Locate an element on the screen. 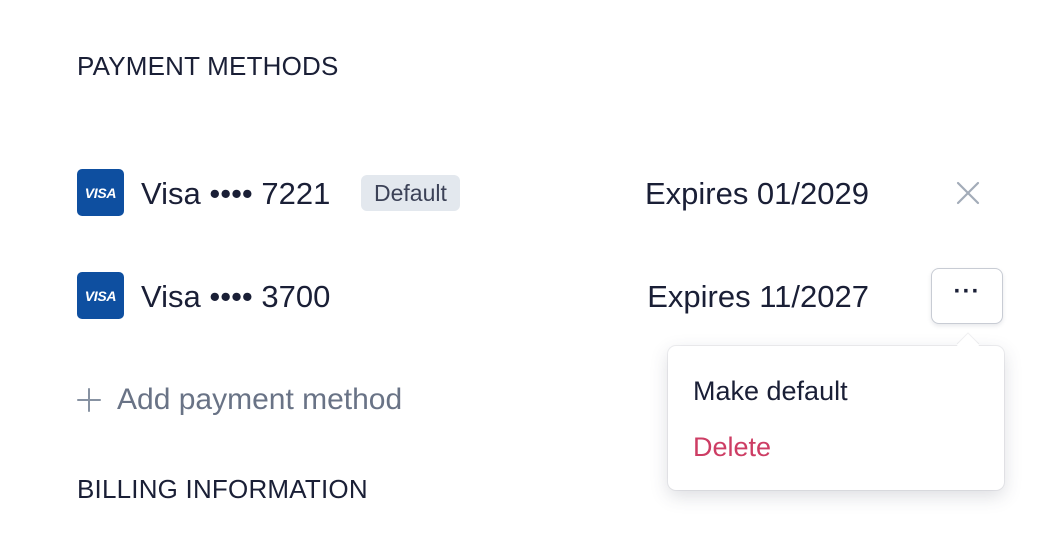 Image resolution: width=1062 pixels, height=552 pixels. card-label: Visa •••• 7221 is located at coordinates (236, 193).